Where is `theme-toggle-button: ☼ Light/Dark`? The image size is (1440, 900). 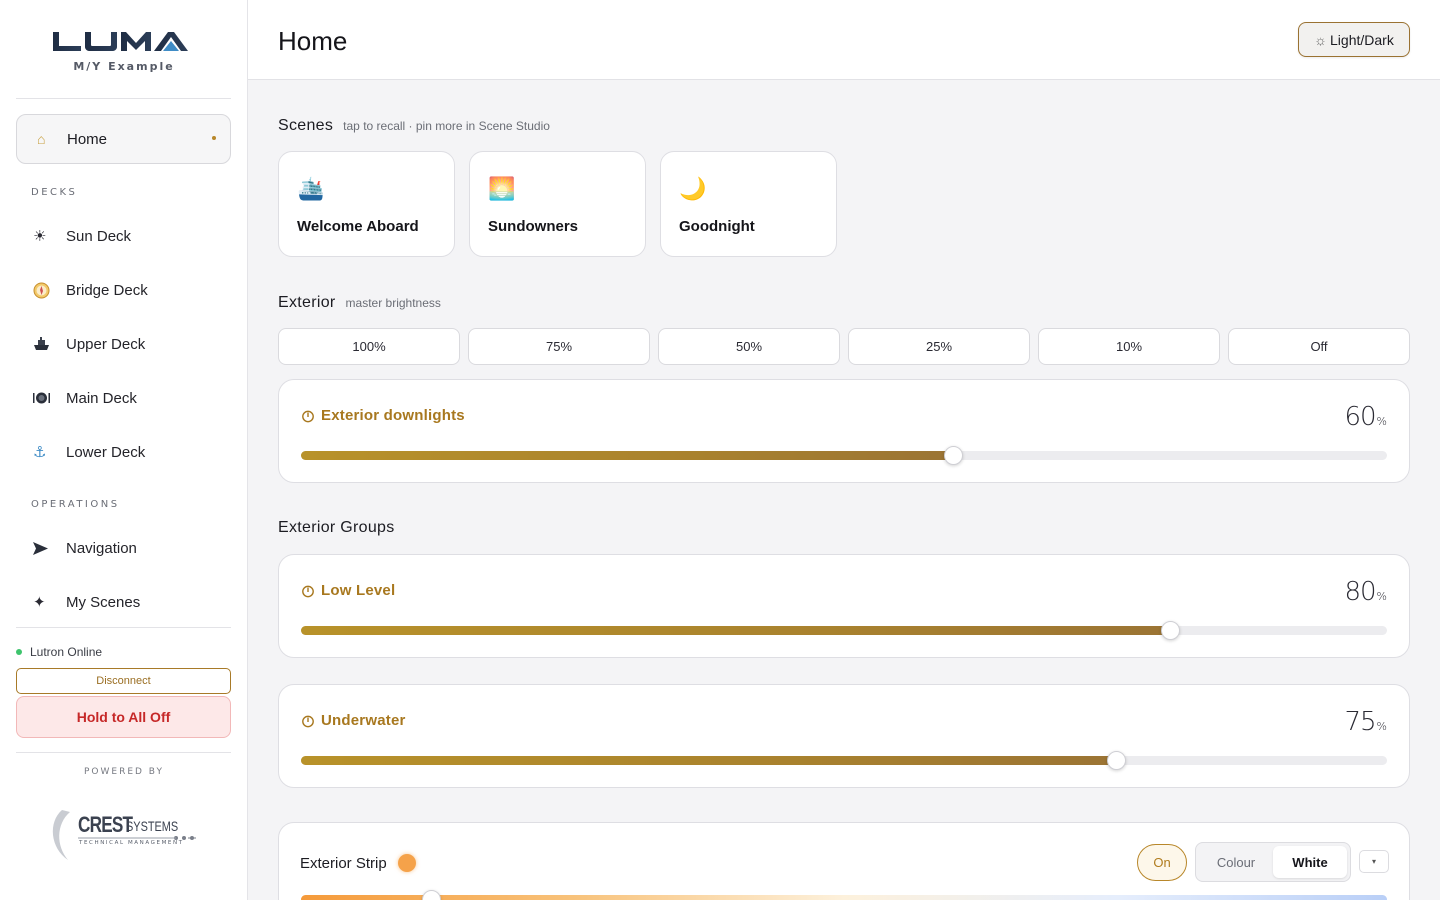
theme-toggle-button: ☼ Light/Dark is located at coordinates (1354, 39).